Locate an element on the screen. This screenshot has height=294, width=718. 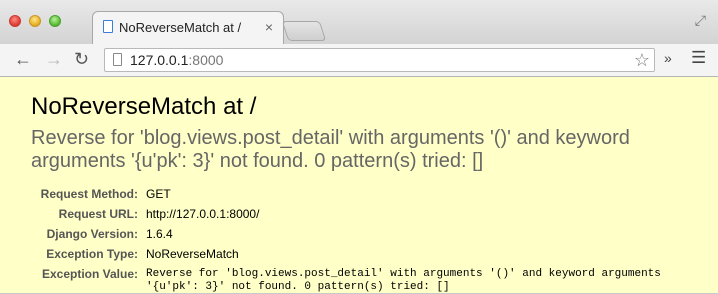
address-bar: 127.0.0.1:8000 ☆ is located at coordinates (379, 60).